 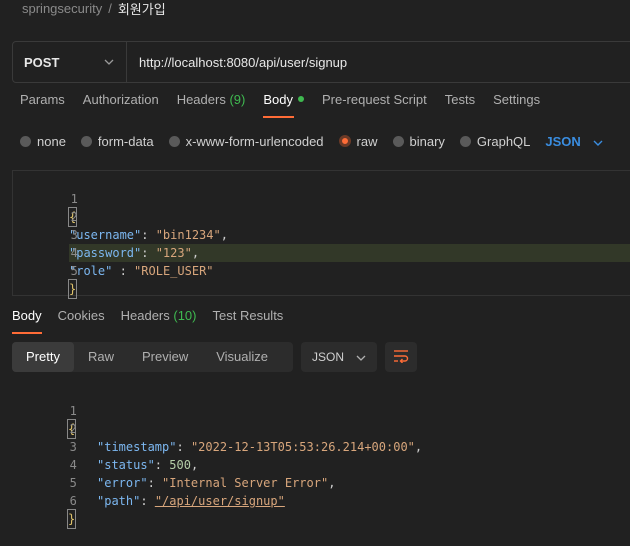 What do you see at coordinates (494, 141) in the screenshot?
I see `radio-graphql: GraphQL` at bounding box center [494, 141].